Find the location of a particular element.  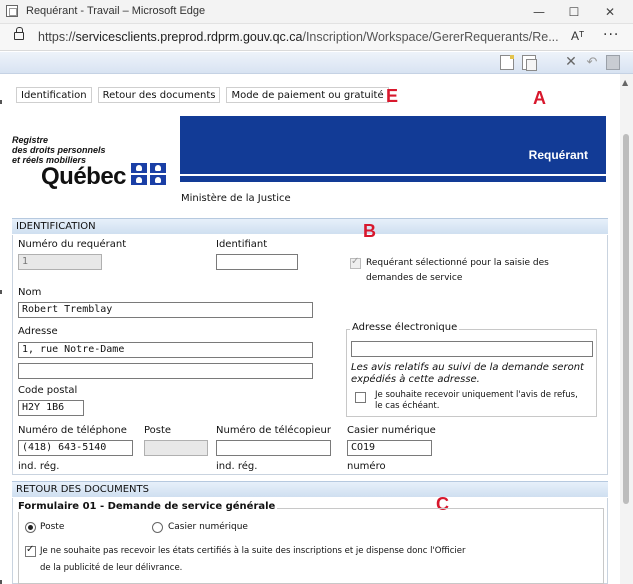

telephone-field: (418) 643-5140 is located at coordinates (75, 448).